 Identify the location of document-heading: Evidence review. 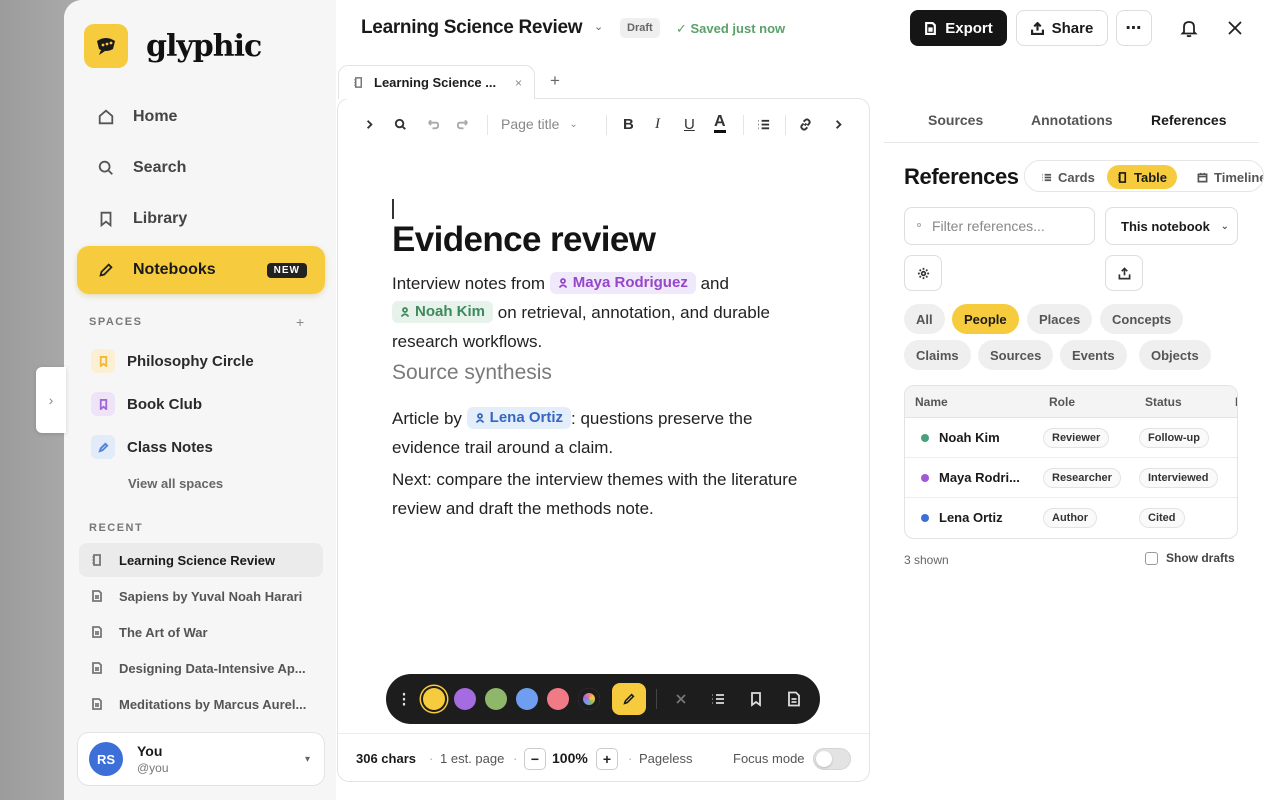
(524, 240).